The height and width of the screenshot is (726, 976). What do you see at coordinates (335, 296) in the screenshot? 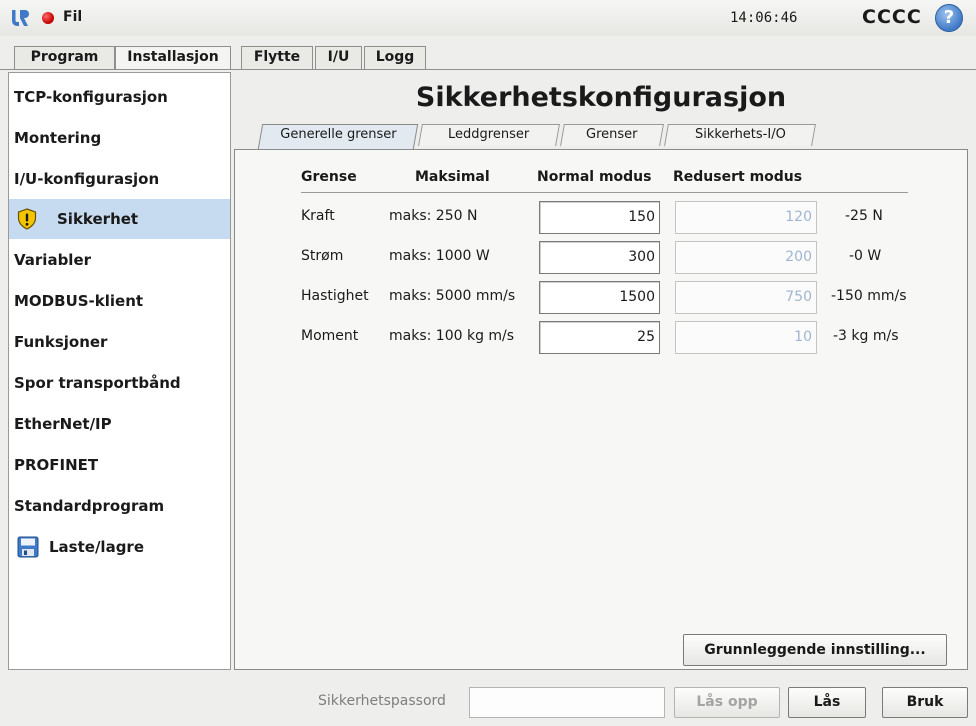
I see `row-name-speed: Hastighet` at bounding box center [335, 296].